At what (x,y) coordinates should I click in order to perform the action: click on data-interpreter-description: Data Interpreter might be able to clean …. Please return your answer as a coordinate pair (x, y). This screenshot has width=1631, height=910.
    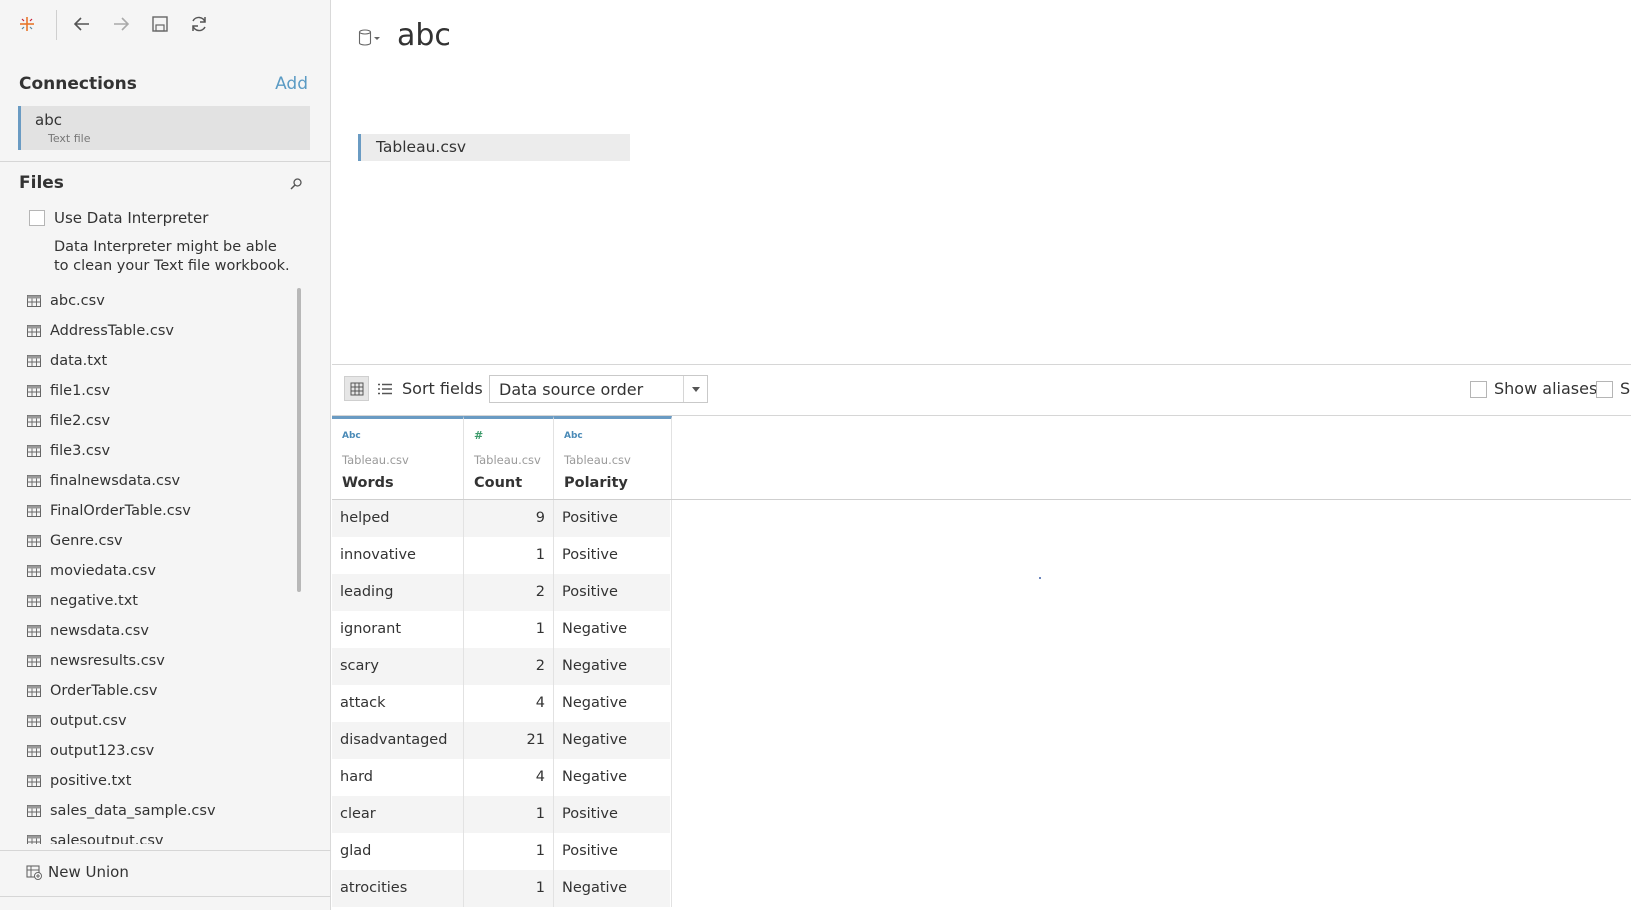
    Looking at the image, I should click on (172, 256).